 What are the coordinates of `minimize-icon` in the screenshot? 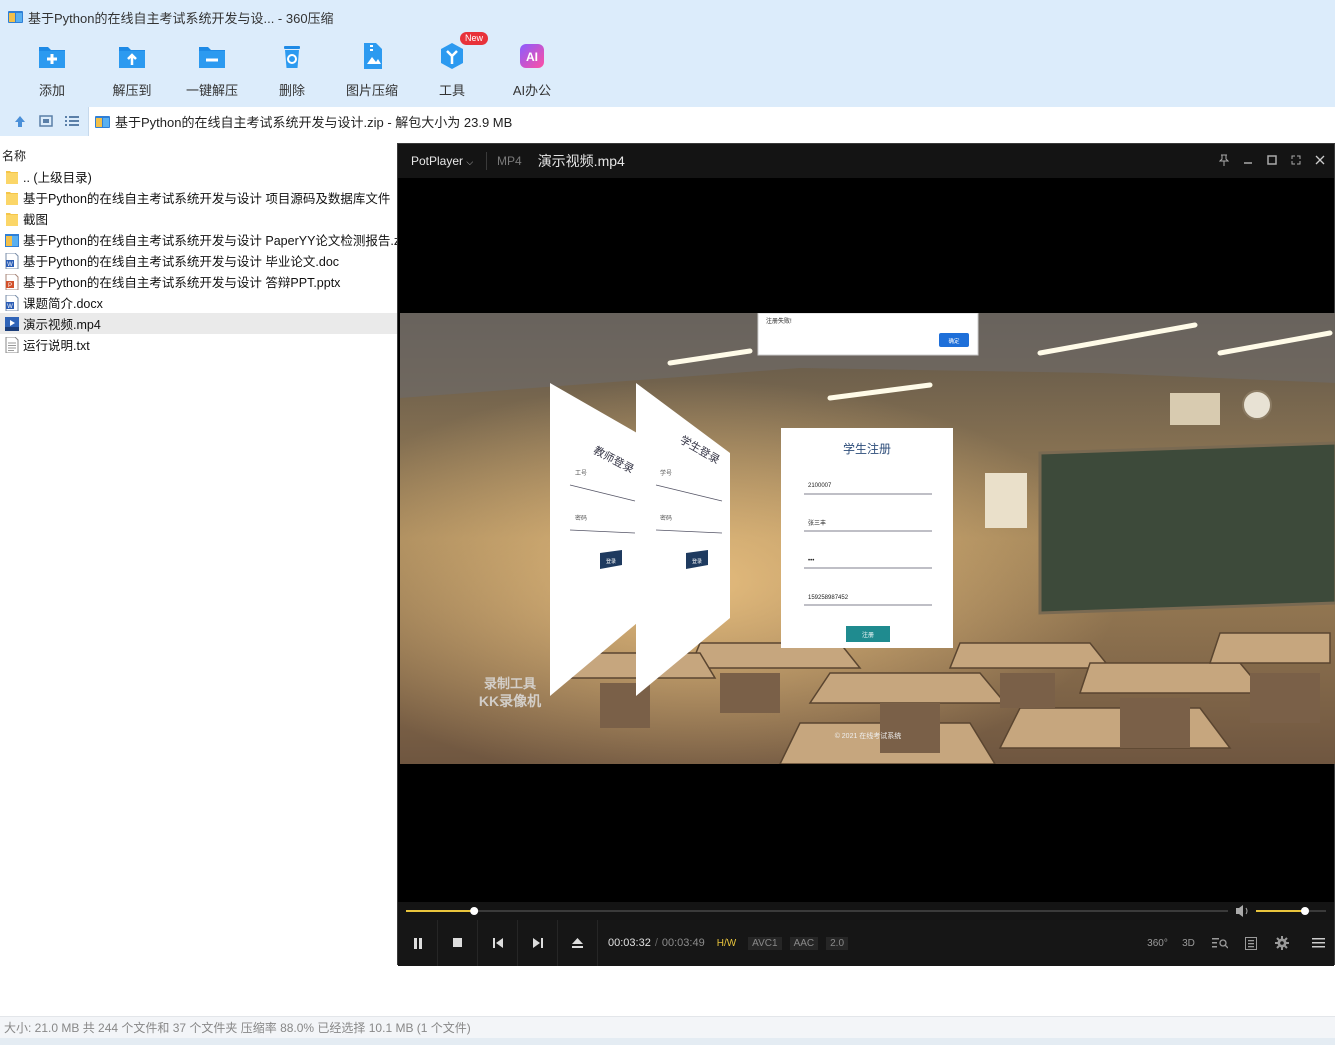 It's located at (1248, 163).